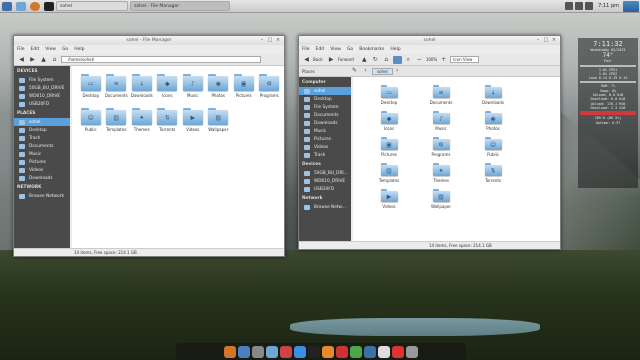 This screenshot has height=360, width=640. Describe the element at coordinates (314, 351) in the screenshot. I see `terminal-icon` at that location.